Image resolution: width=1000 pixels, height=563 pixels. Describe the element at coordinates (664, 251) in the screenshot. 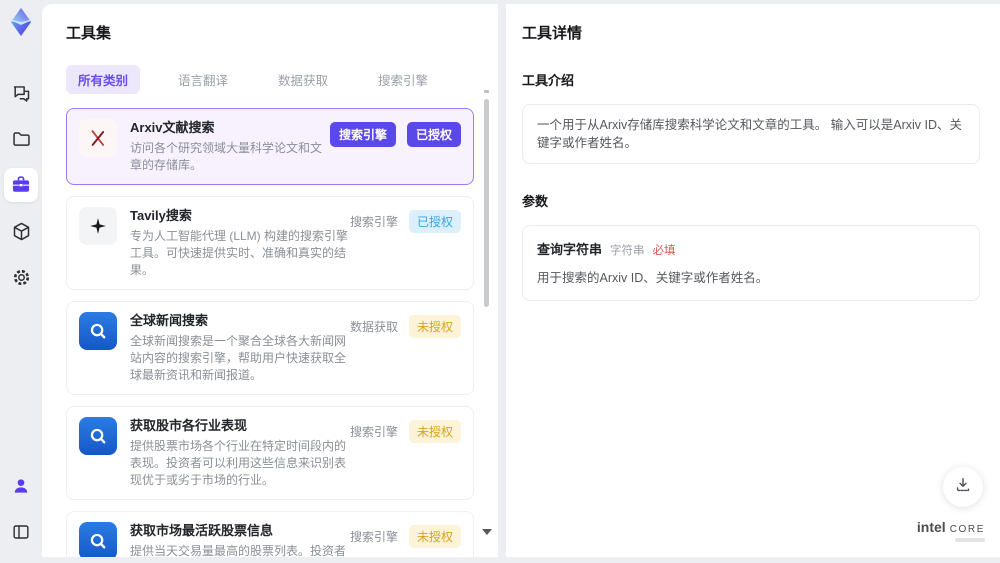

I see `param-required-flag: 必填` at that location.